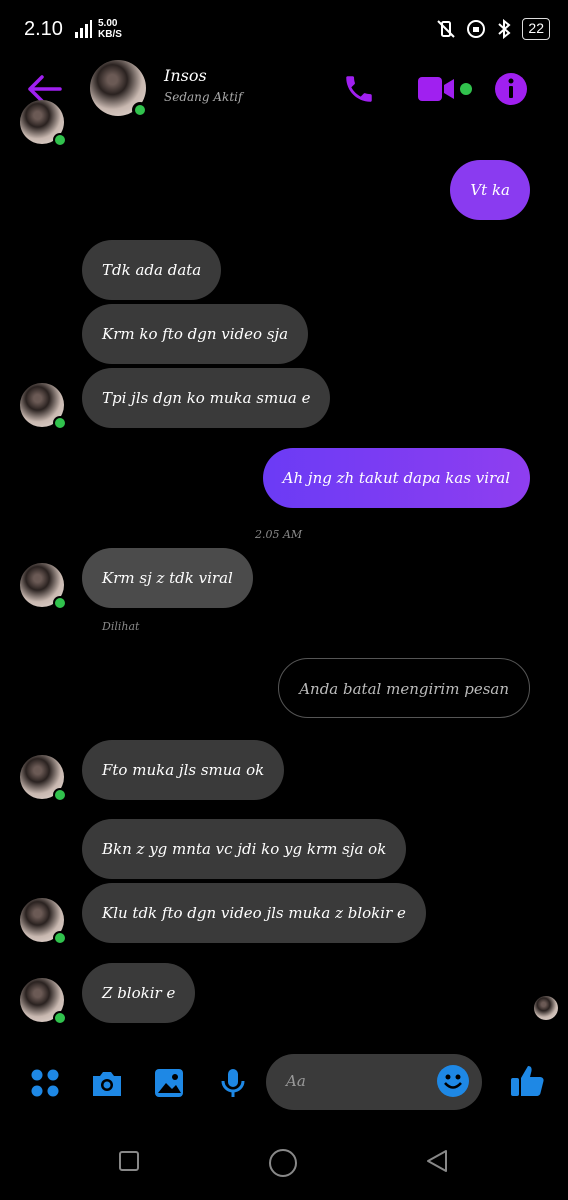  What do you see at coordinates (476, 29) in the screenshot?
I see `data-saver-icon` at bounding box center [476, 29].